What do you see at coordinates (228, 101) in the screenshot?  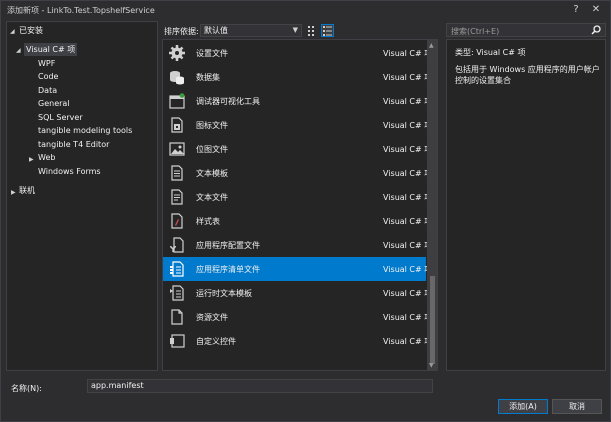 I see `item-name: 调试器可视化工具` at bounding box center [228, 101].